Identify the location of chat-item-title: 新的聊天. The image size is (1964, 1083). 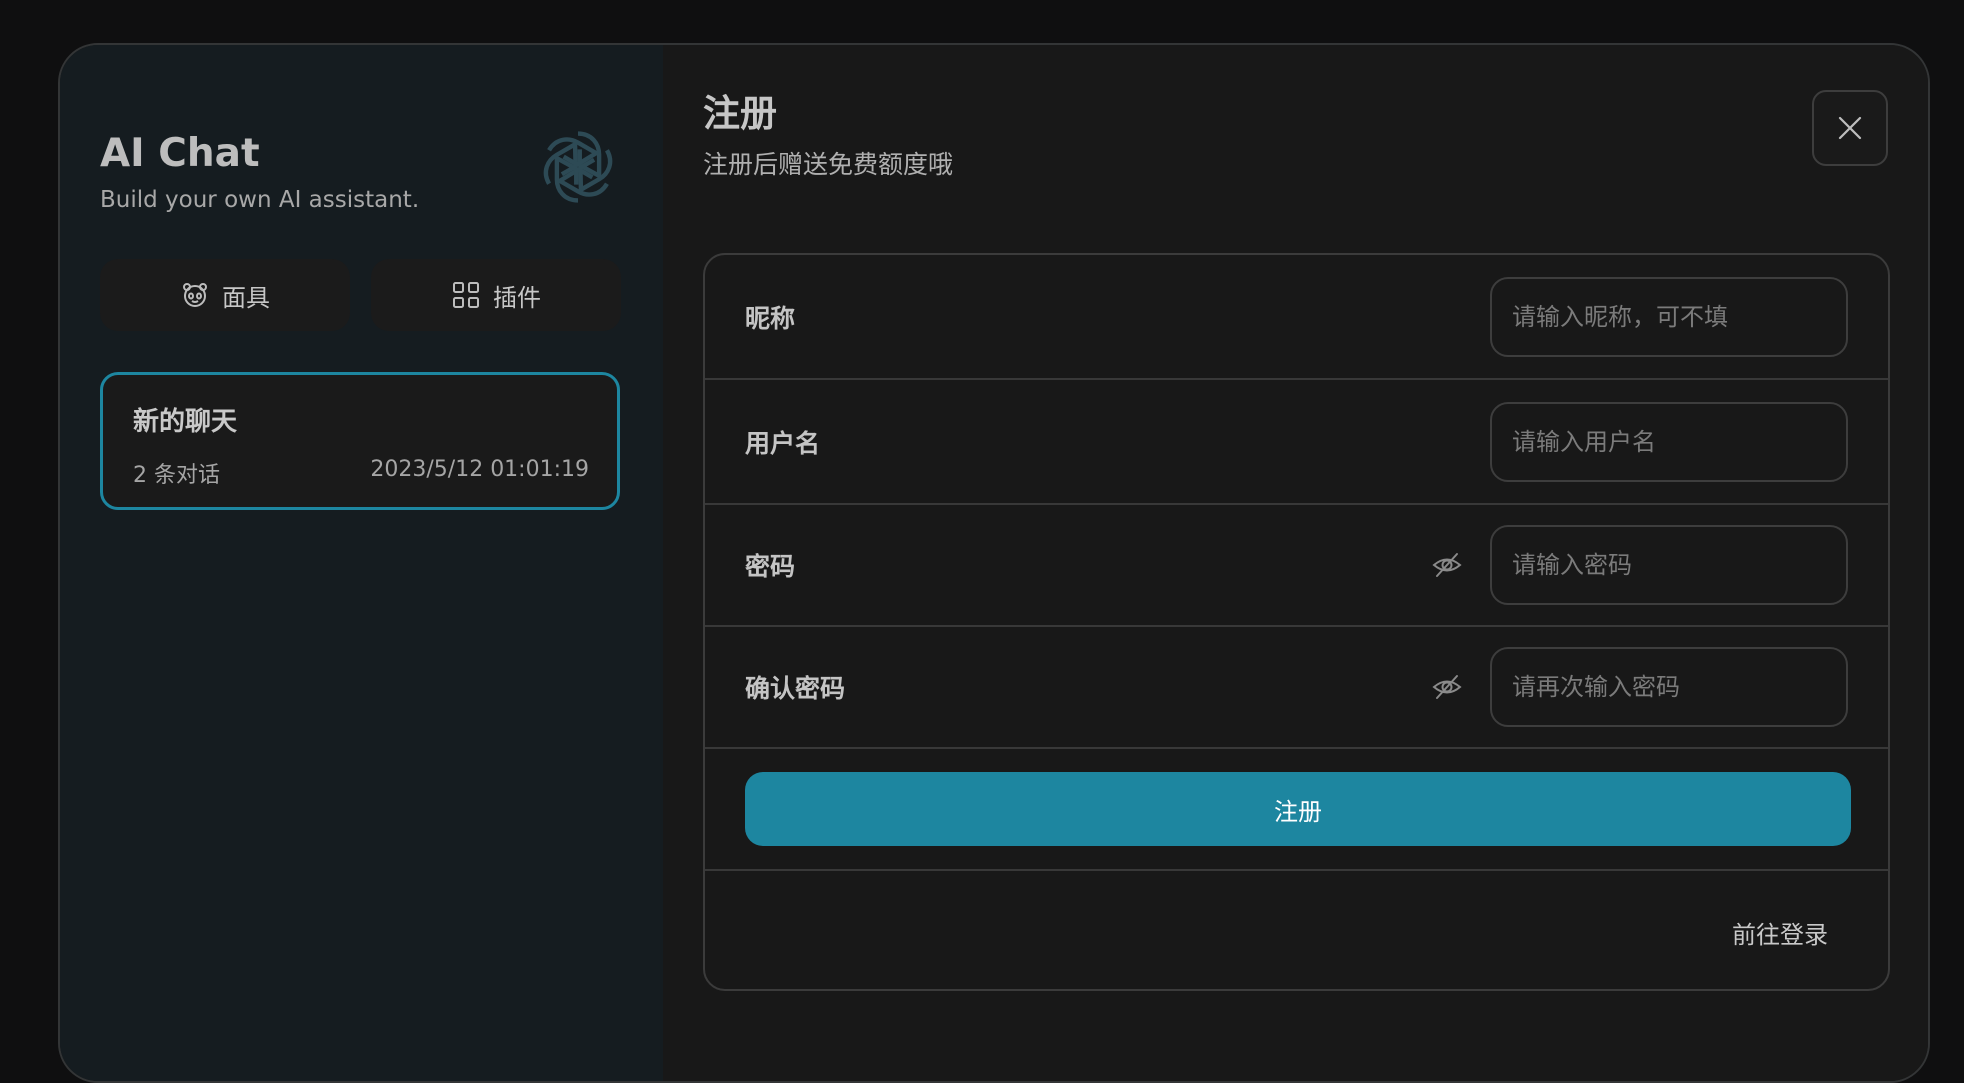
(185, 422).